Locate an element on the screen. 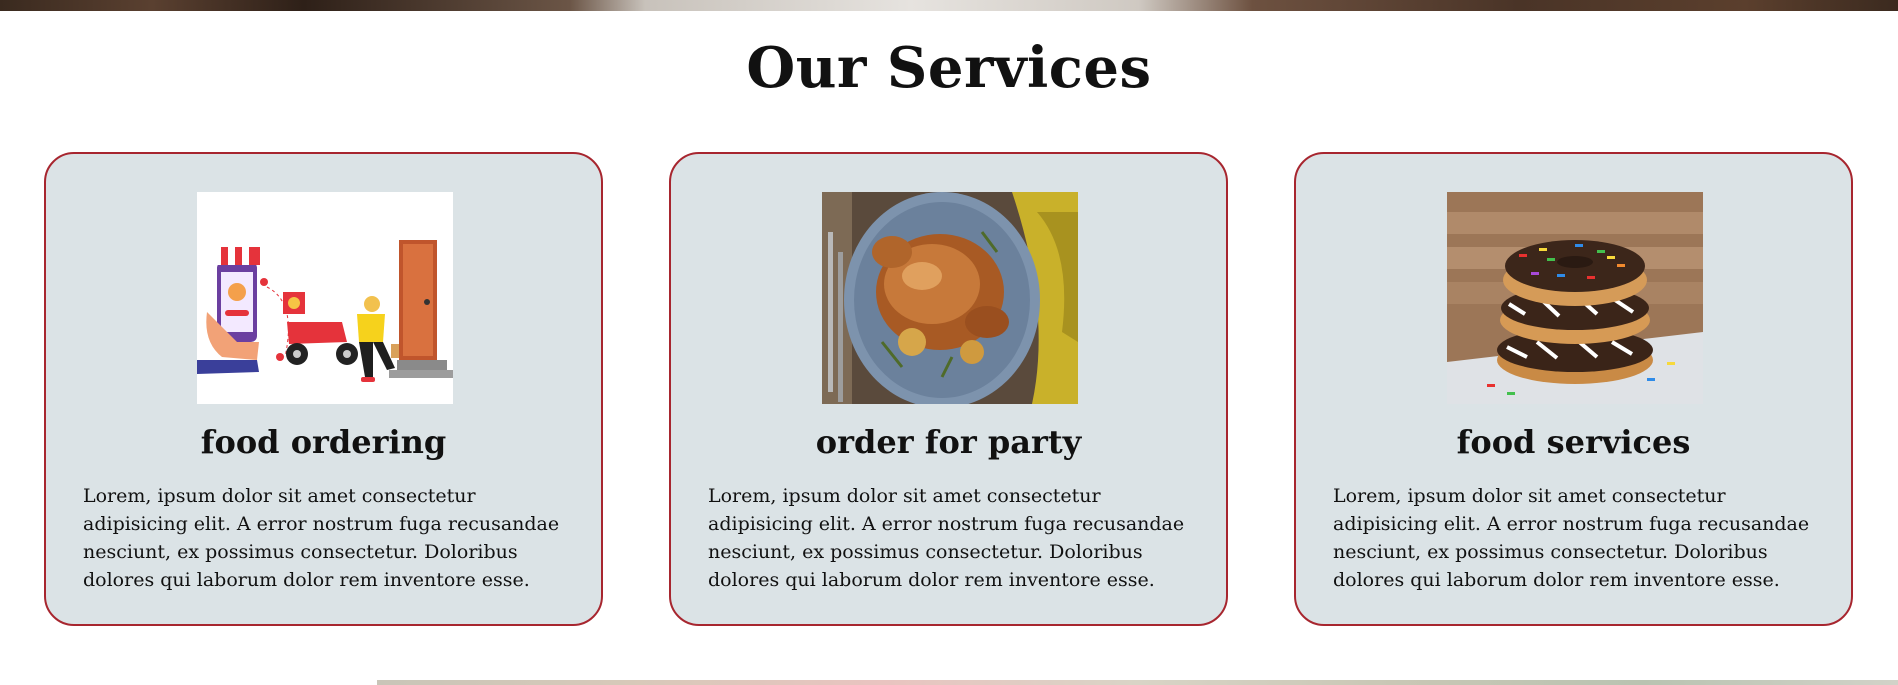 The width and height of the screenshot is (1898, 685). hero-image-bottom-edge is located at coordinates (949, 5).